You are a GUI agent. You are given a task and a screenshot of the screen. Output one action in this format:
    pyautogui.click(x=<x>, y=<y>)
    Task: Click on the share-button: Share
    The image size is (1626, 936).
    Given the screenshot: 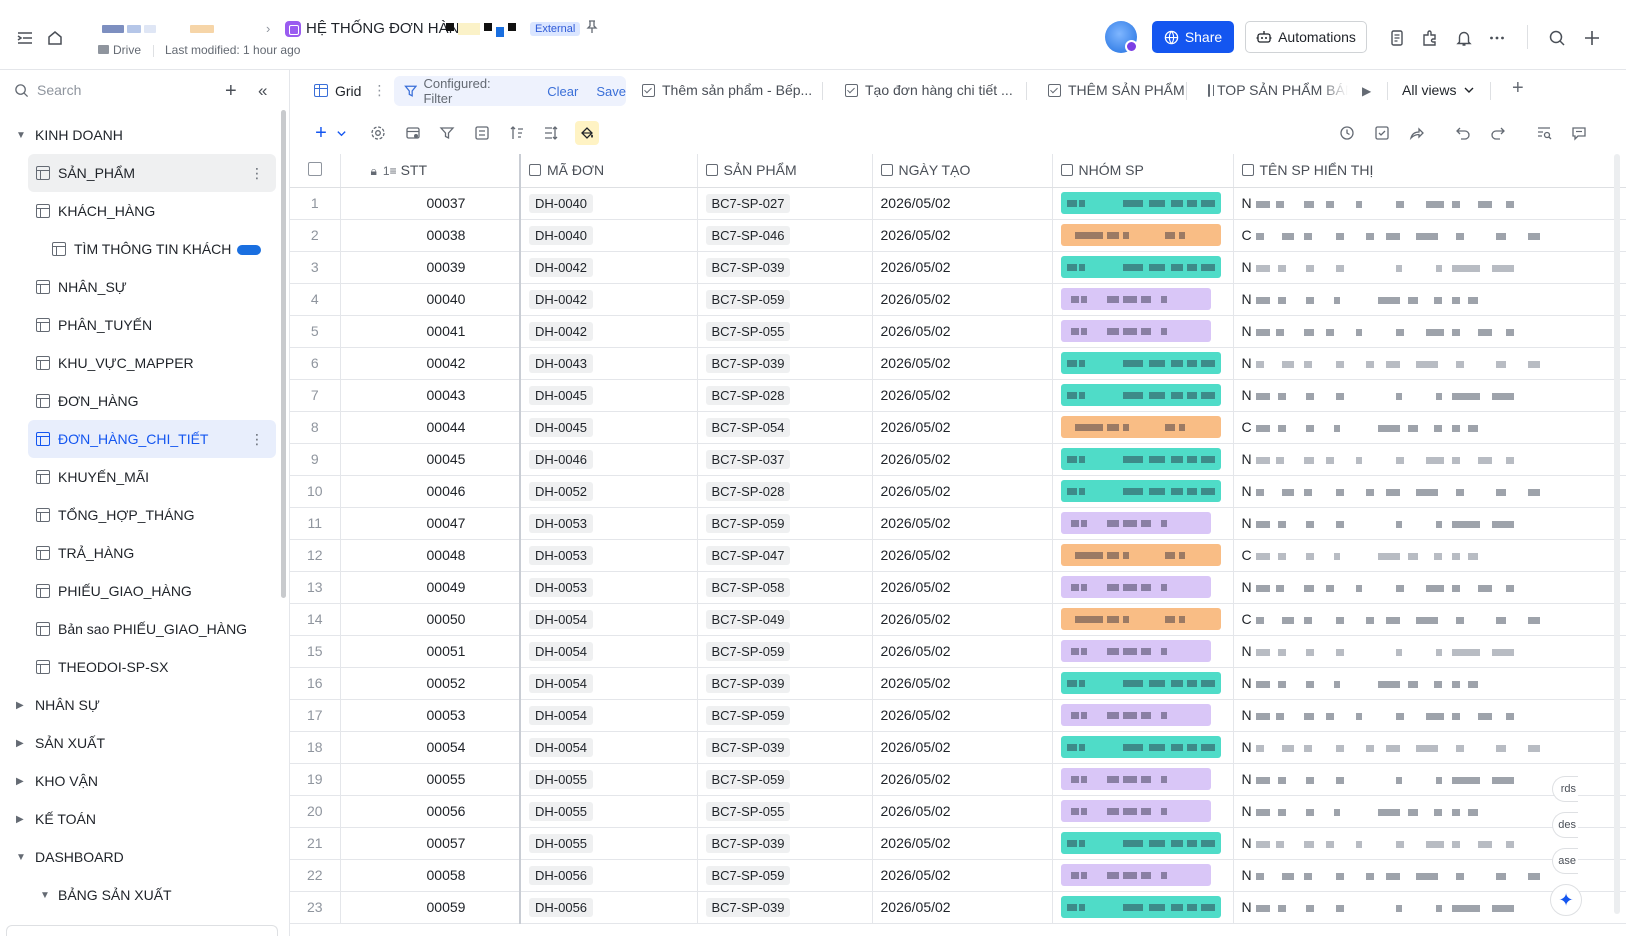 What is the action you would take?
    pyautogui.click(x=1193, y=37)
    